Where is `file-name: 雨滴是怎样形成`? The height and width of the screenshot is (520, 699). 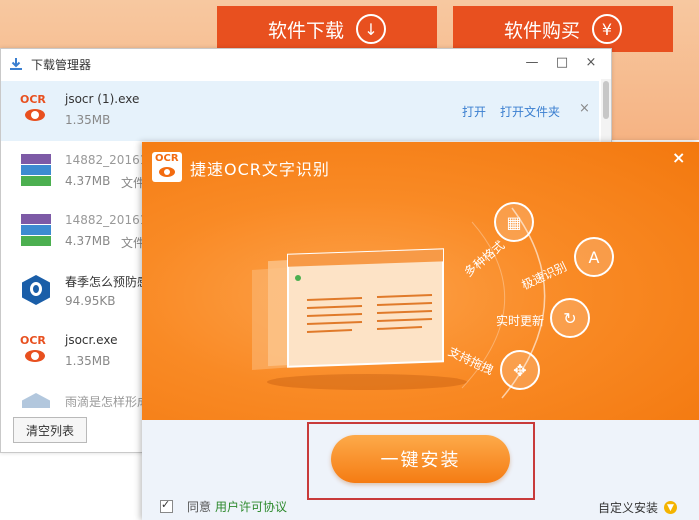
file-name: 雨滴是怎样形成 is located at coordinates (107, 401).